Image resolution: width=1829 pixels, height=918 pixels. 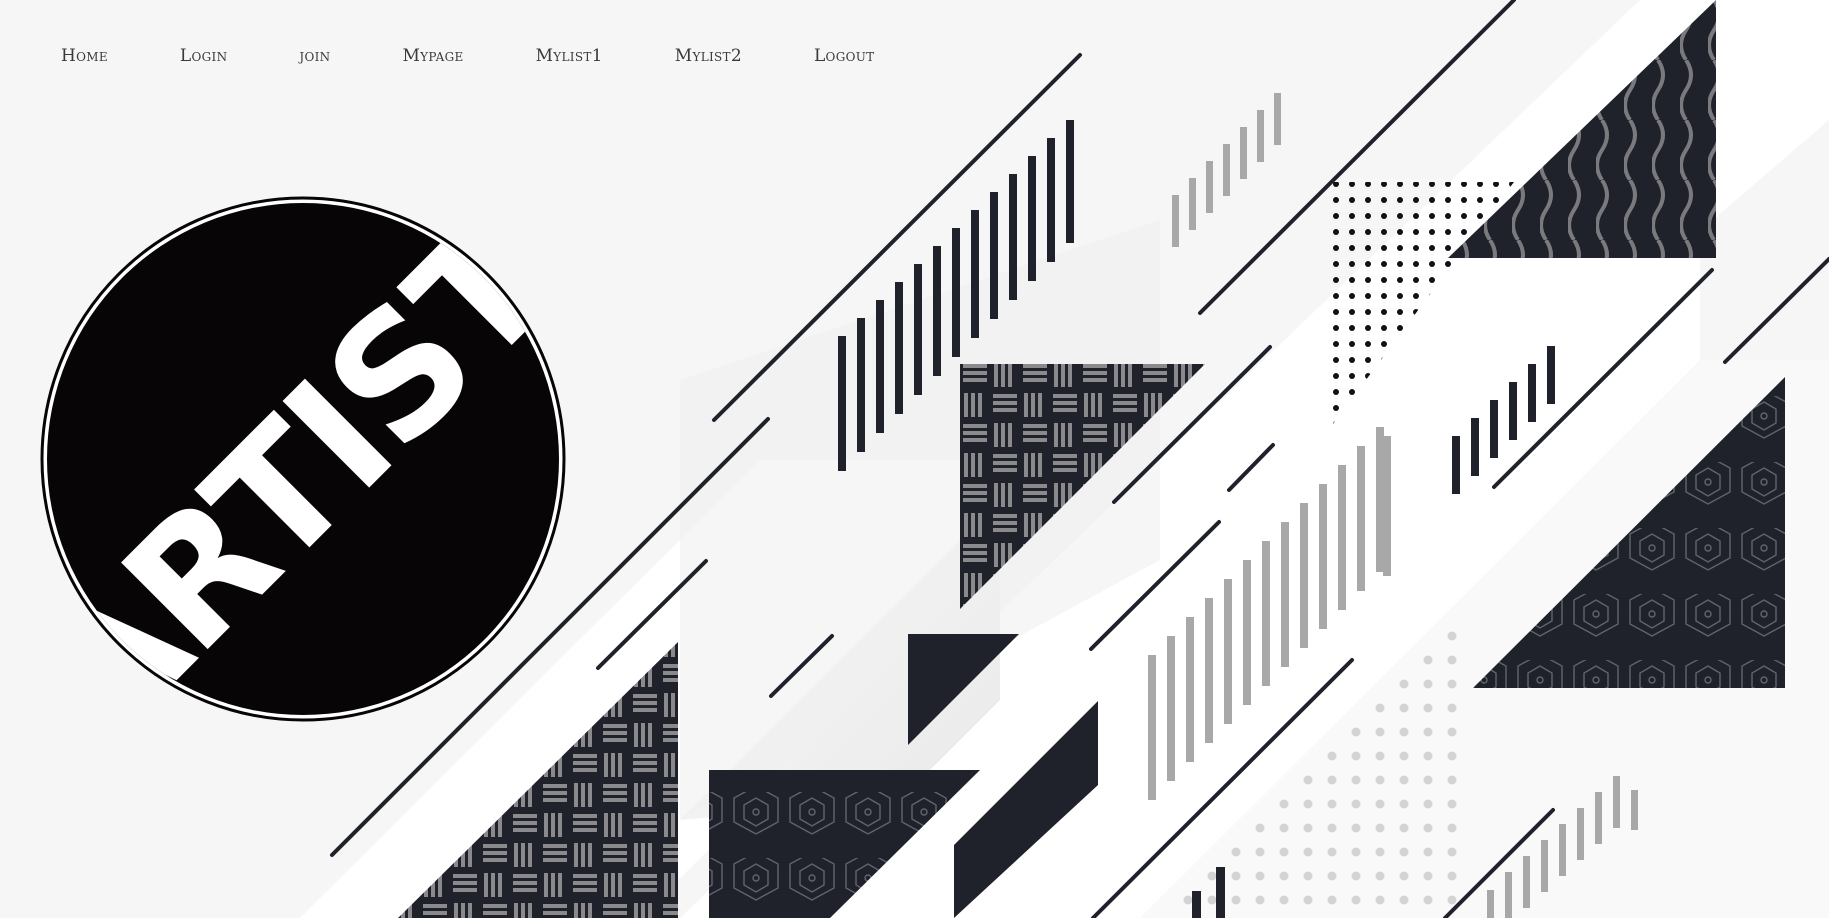 I want to click on nav-link-logout: Logout, so click(x=844, y=56).